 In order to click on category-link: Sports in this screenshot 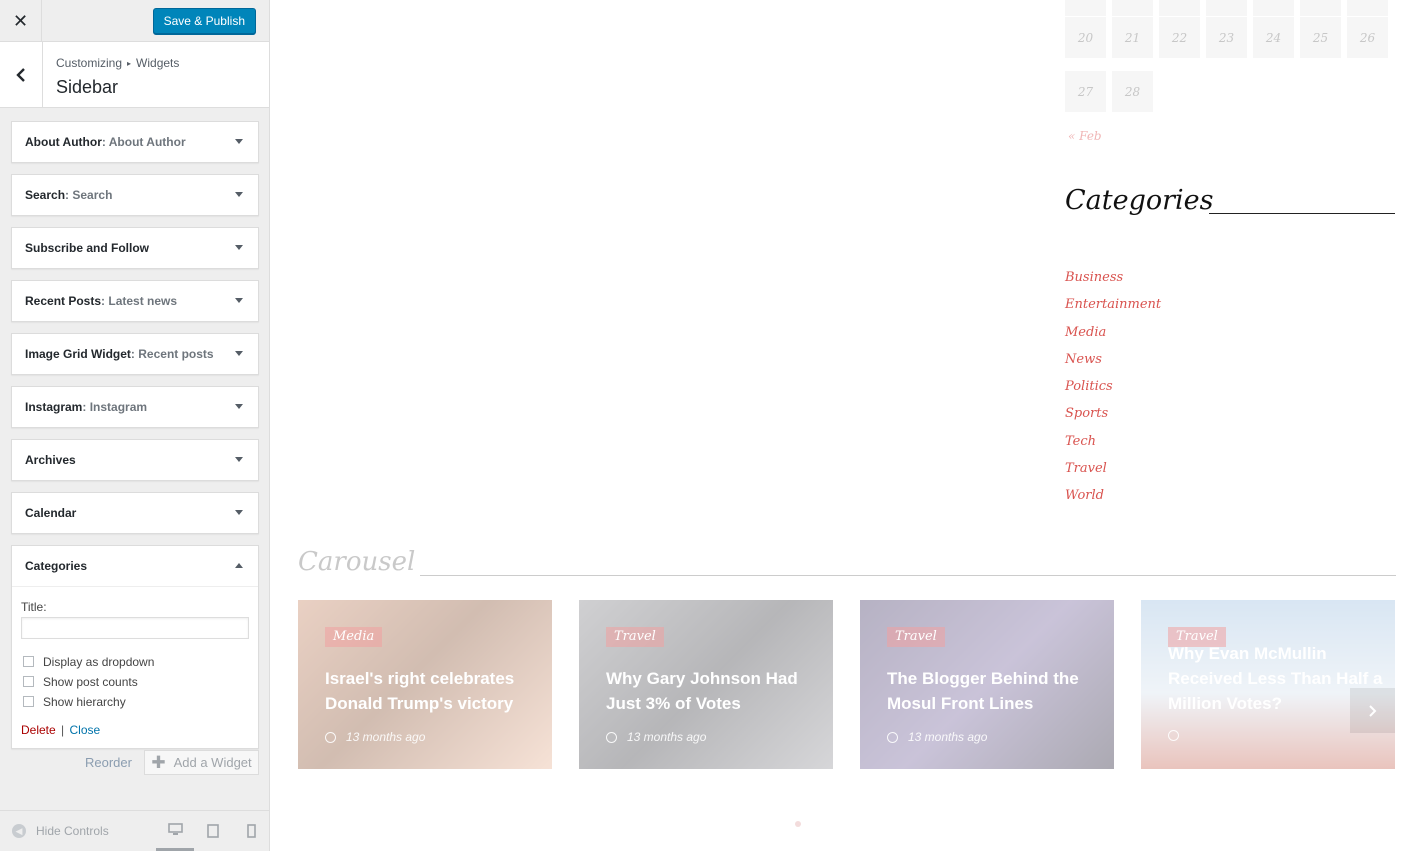, I will do `click(1113, 419)`.